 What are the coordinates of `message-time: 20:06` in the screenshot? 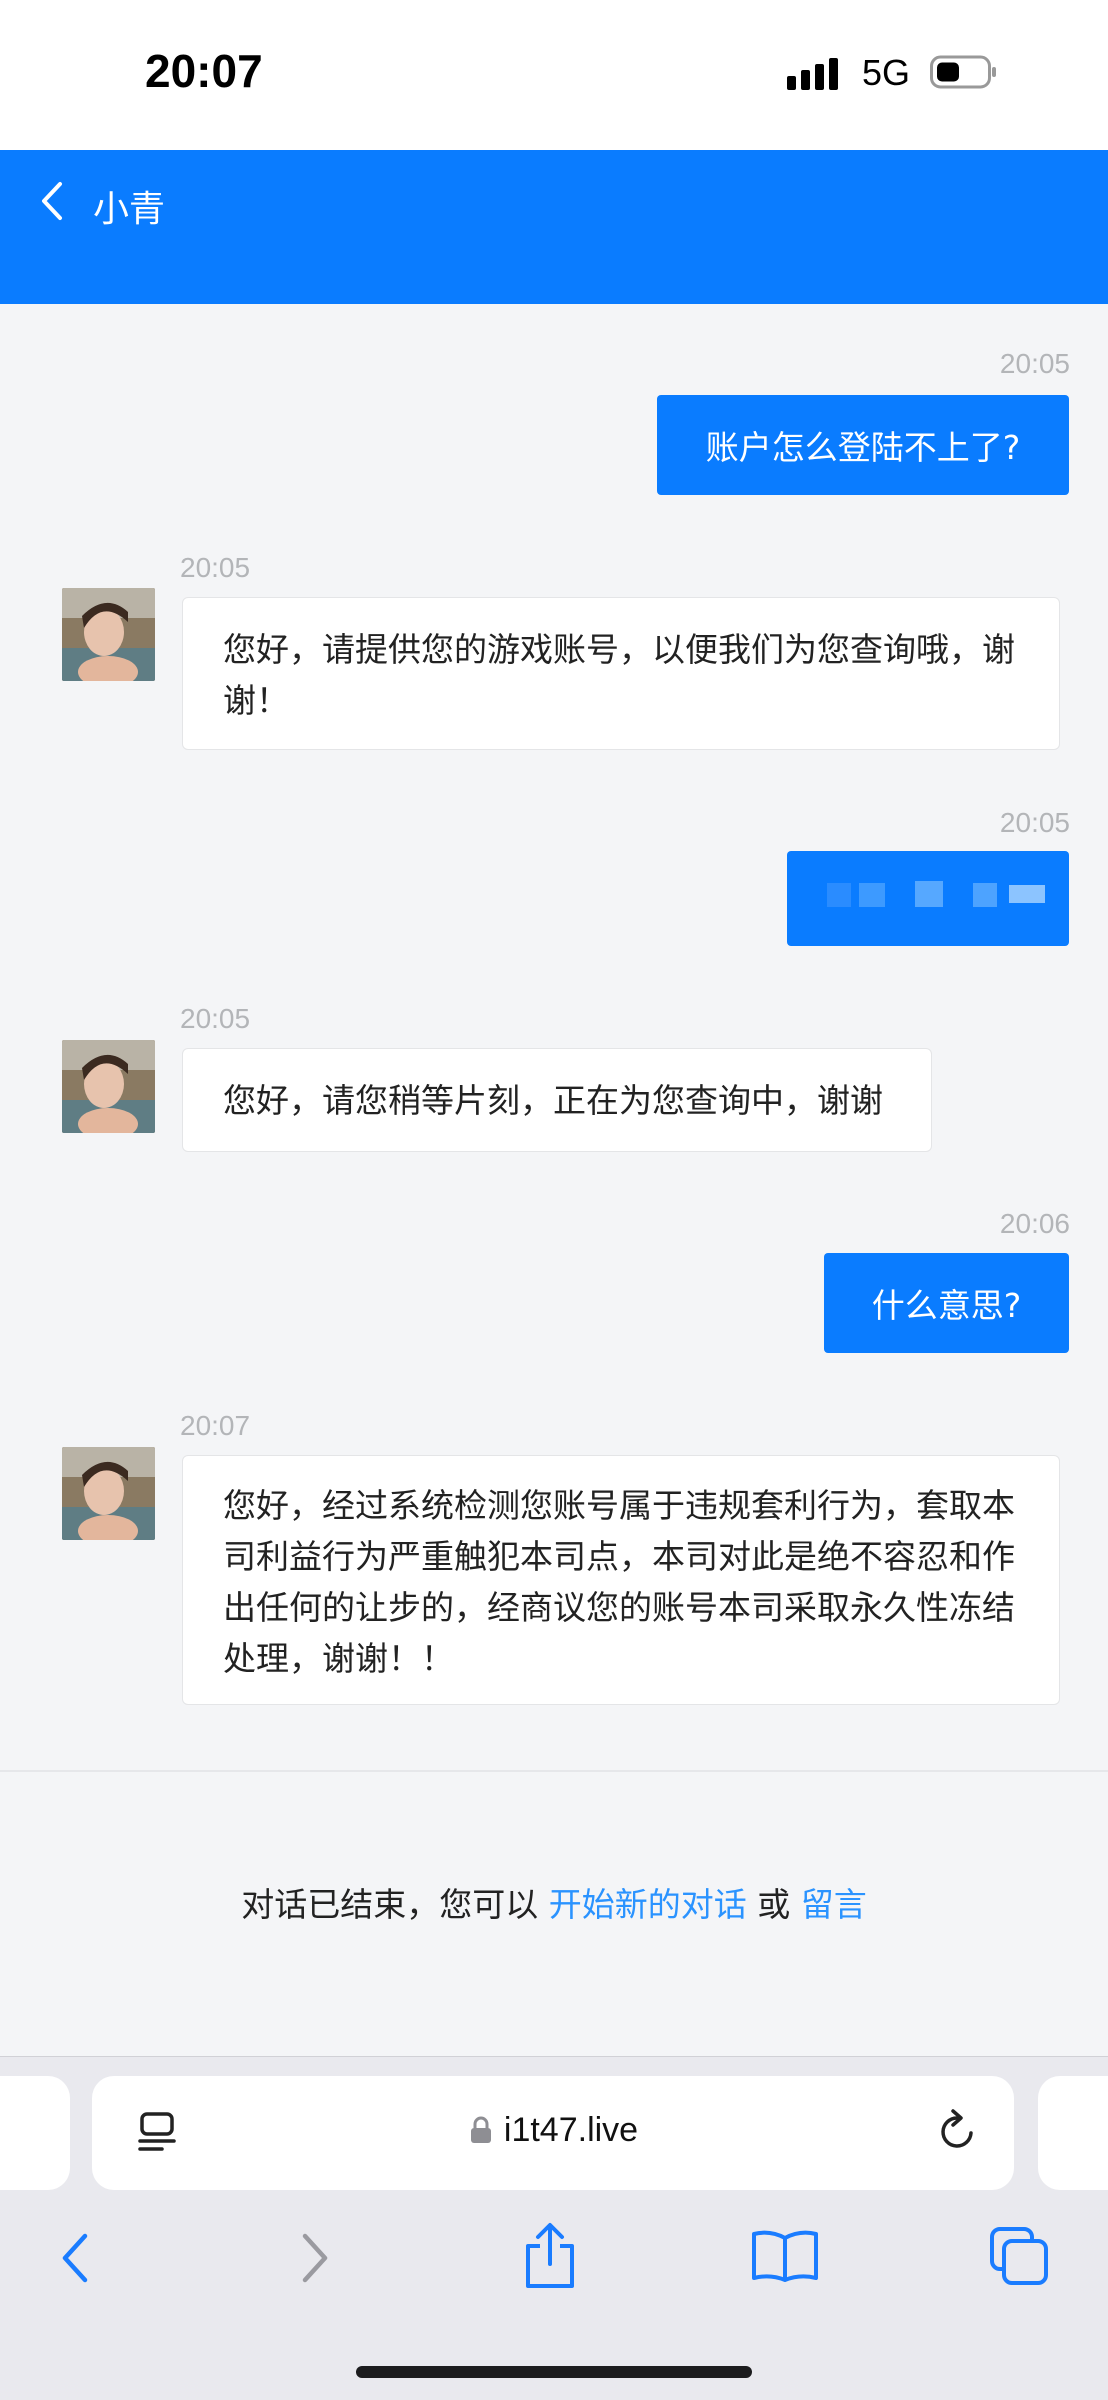 It's located at (1034, 1223).